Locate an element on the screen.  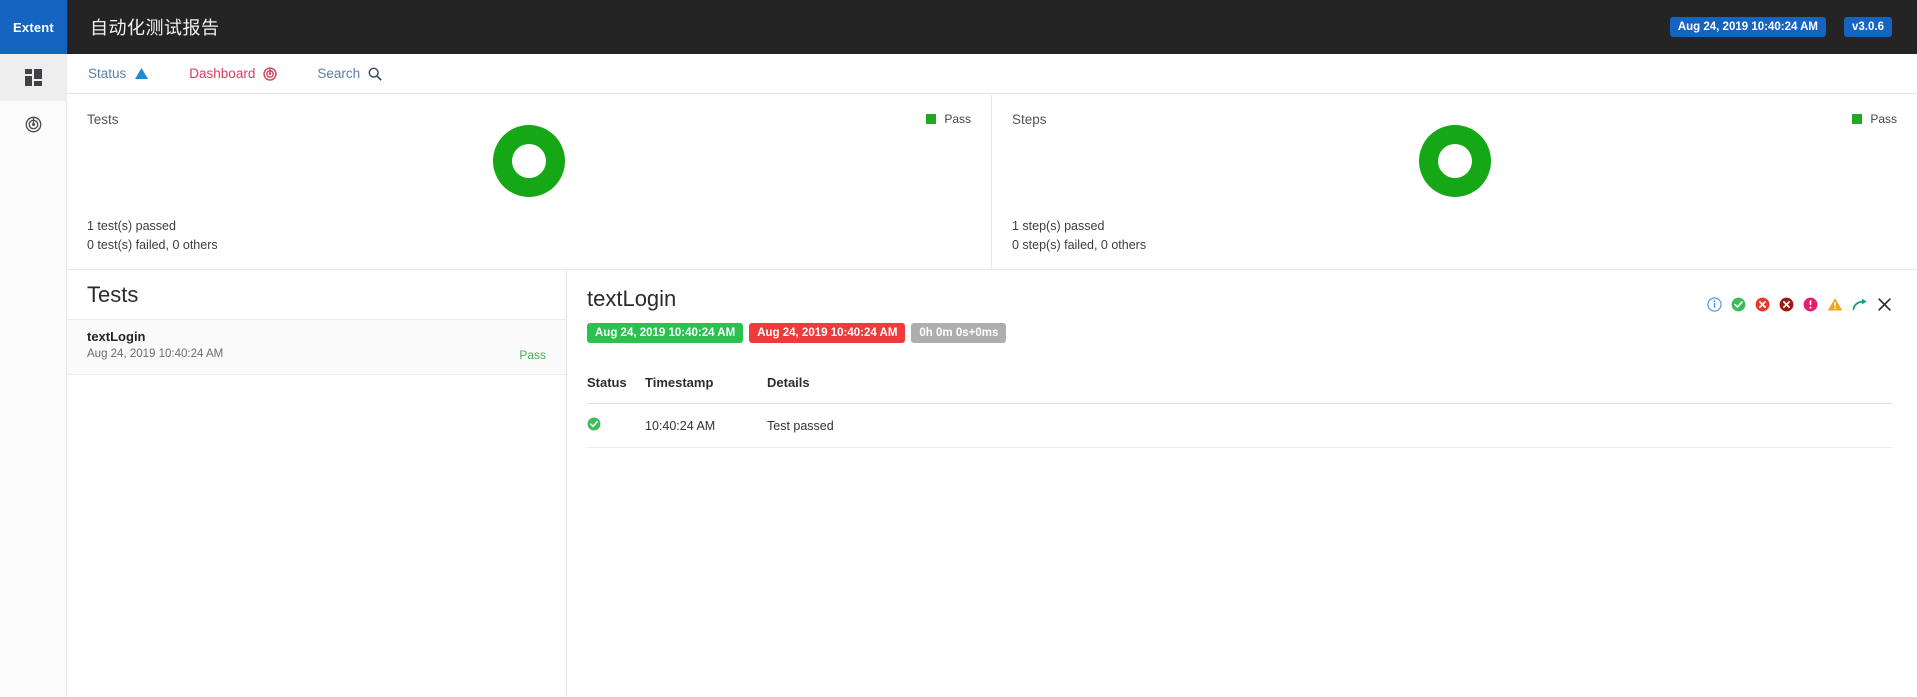
nav-search-label: Search is located at coordinates (339, 73).